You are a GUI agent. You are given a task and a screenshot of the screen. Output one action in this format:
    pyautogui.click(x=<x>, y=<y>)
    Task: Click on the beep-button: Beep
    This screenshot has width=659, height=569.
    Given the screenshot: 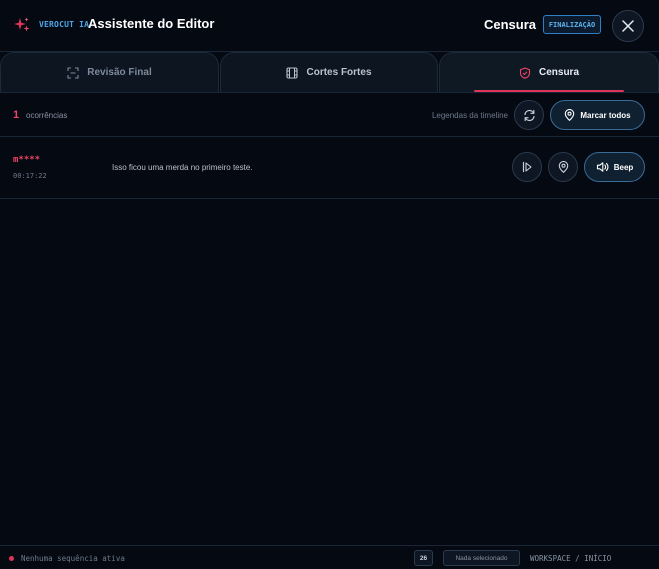 What is the action you would take?
    pyautogui.click(x=614, y=167)
    